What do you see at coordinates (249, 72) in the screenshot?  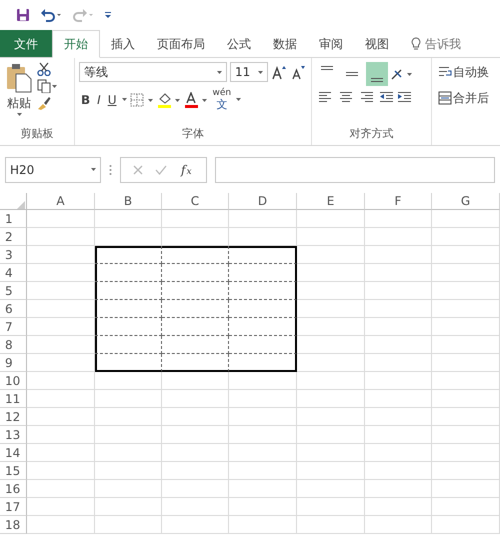 I see `font-size-dropdown: 11` at bounding box center [249, 72].